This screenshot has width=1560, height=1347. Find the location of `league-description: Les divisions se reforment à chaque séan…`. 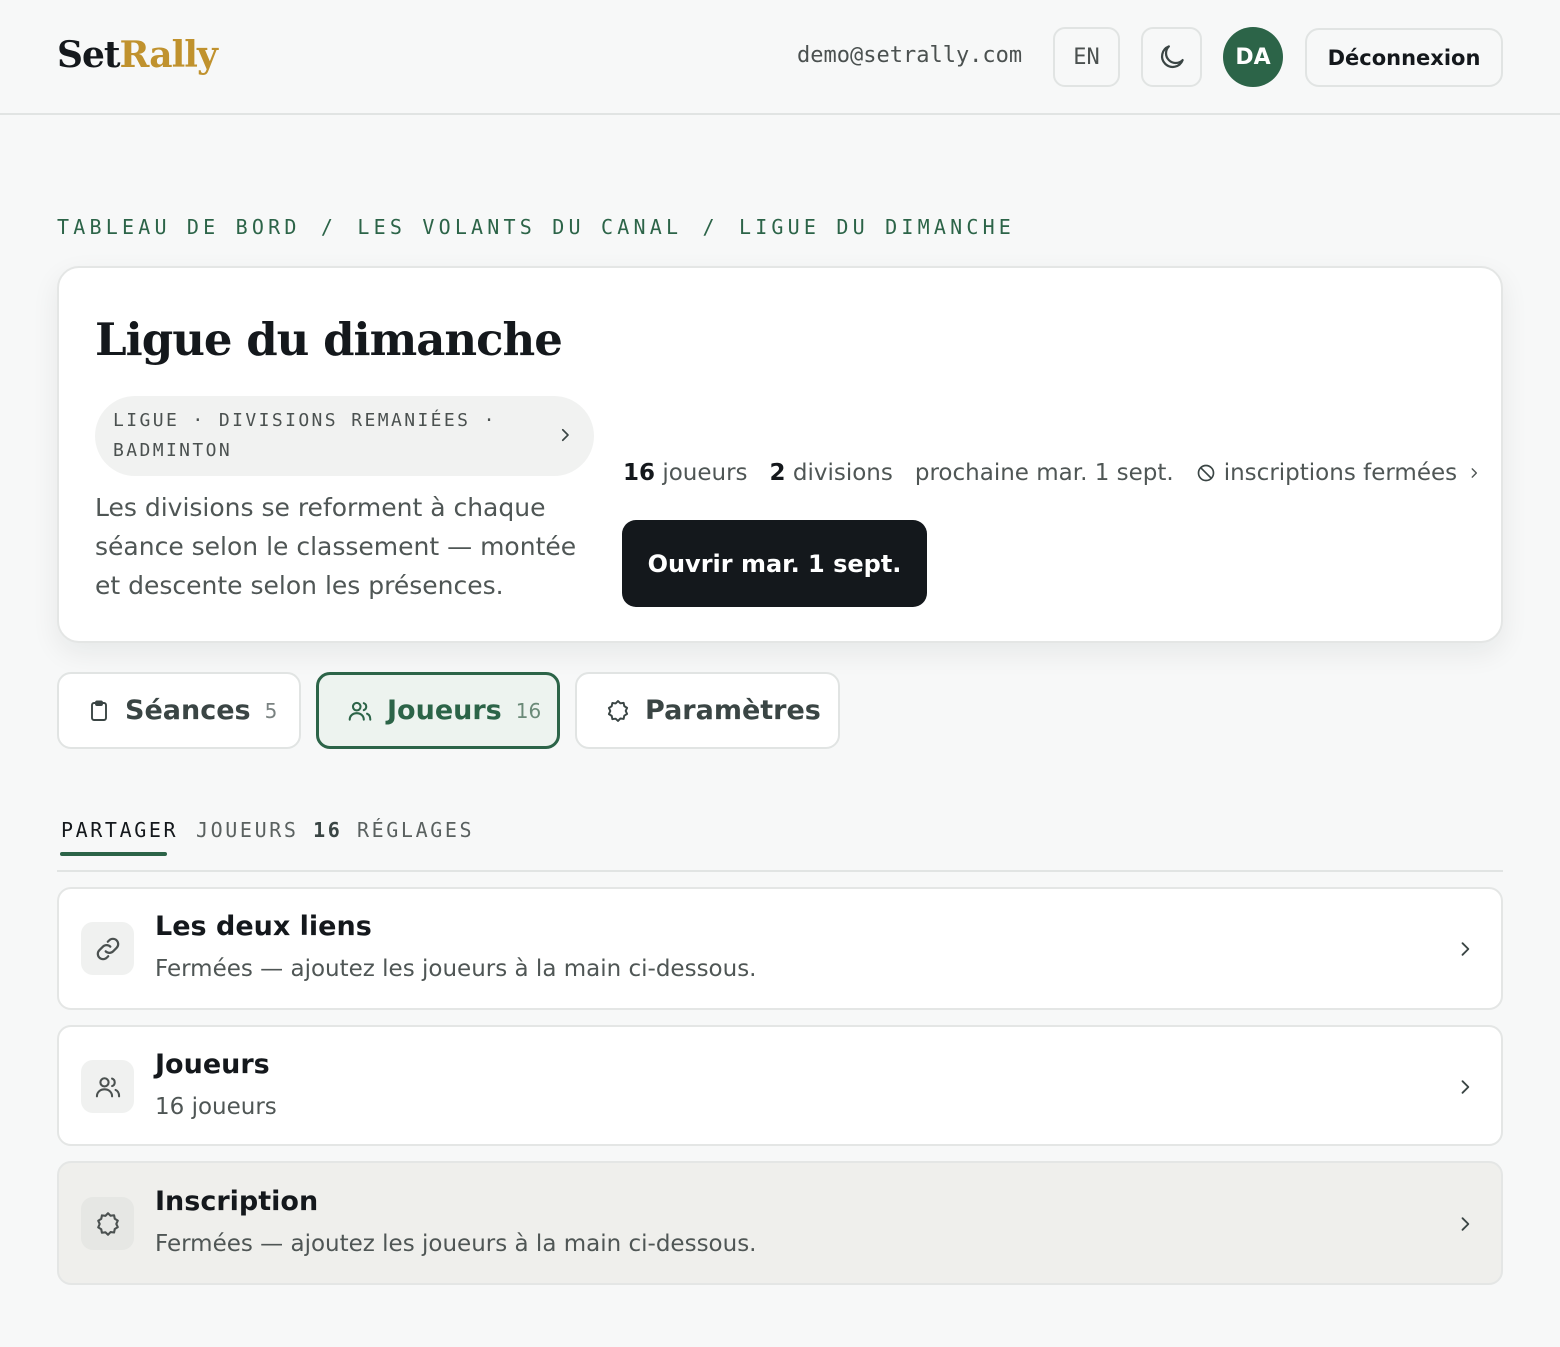

league-description: Les divisions se reforment à chaque séan… is located at coordinates (336, 546).